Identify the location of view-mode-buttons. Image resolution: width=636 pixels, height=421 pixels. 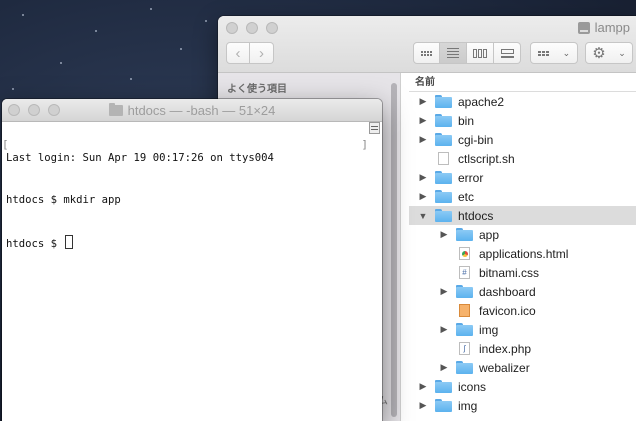
(467, 53).